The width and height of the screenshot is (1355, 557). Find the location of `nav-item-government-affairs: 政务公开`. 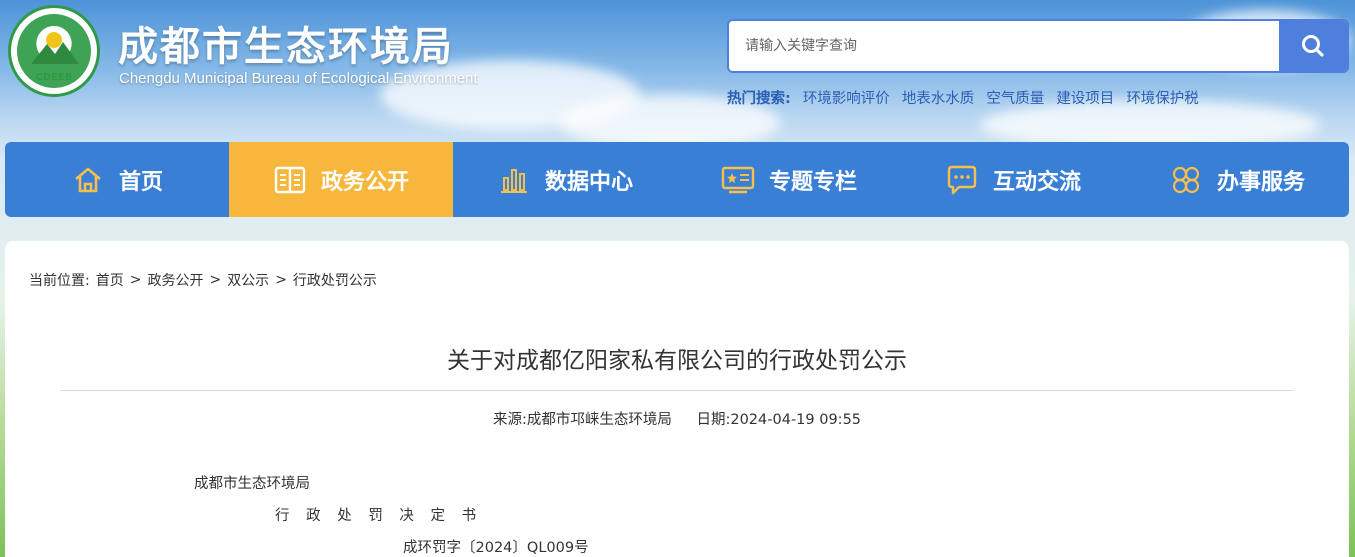

nav-item-government-affairs: 政务公开 is located at coordinates (341, 179).